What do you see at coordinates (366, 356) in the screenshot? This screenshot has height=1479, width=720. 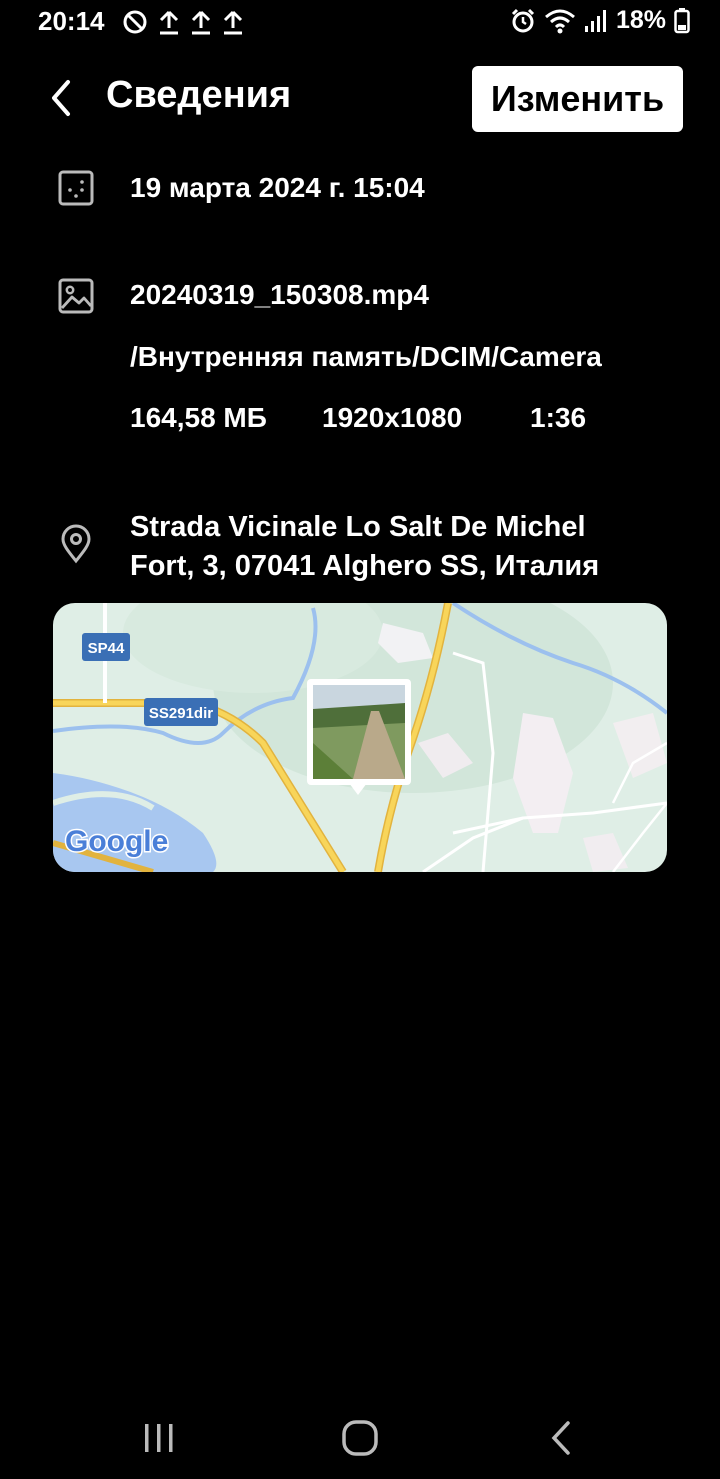 I see `file-path: /Внутренняя память/DCIM/Camera` at bounding box center [366, 356].